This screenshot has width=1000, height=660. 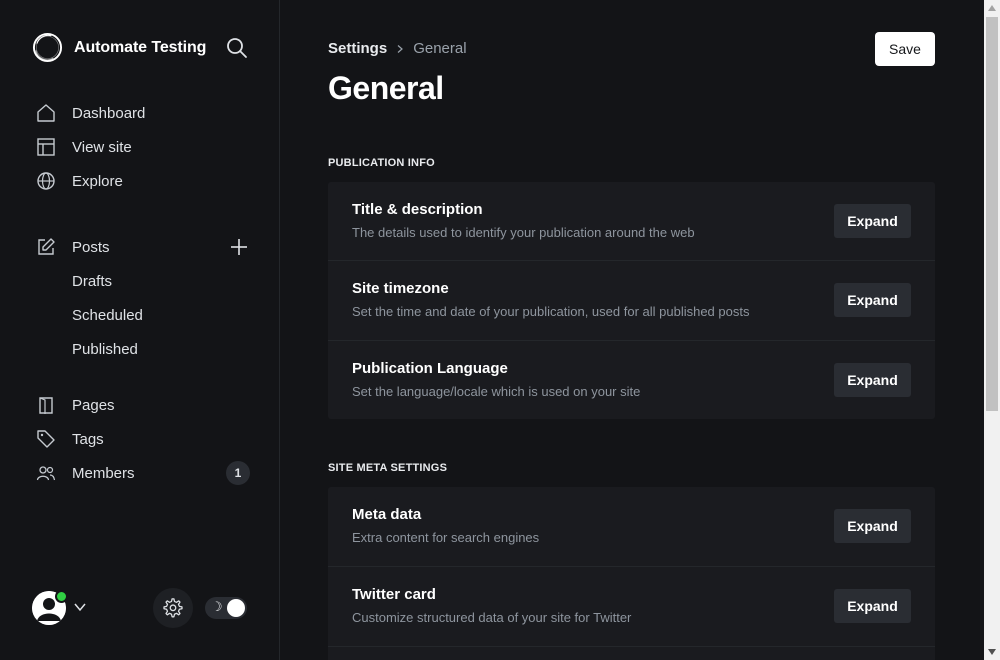 I want to click on nav-posts: Posts Drafts Scheduled Published, so click(x=146, y=298).